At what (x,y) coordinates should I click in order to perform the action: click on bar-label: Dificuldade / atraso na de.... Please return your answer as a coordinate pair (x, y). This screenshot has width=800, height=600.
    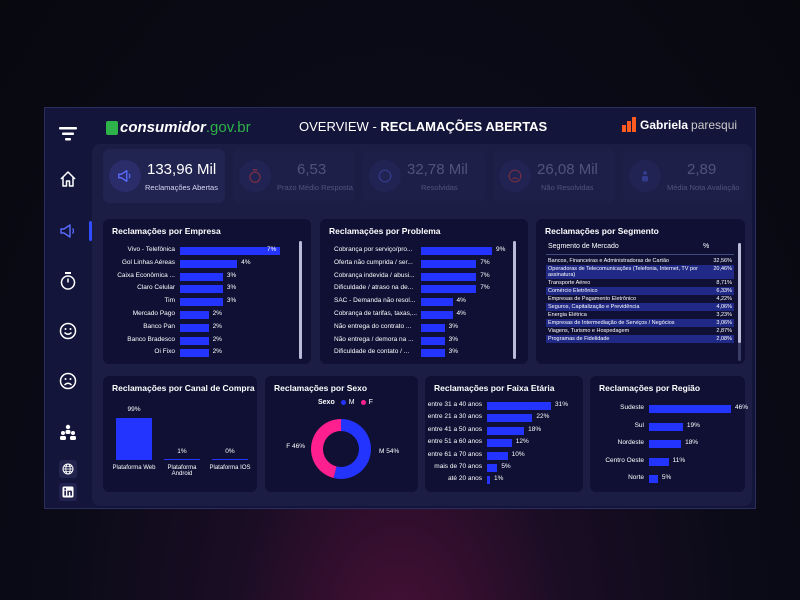
    Looking at the image, I should click on (374, 288).